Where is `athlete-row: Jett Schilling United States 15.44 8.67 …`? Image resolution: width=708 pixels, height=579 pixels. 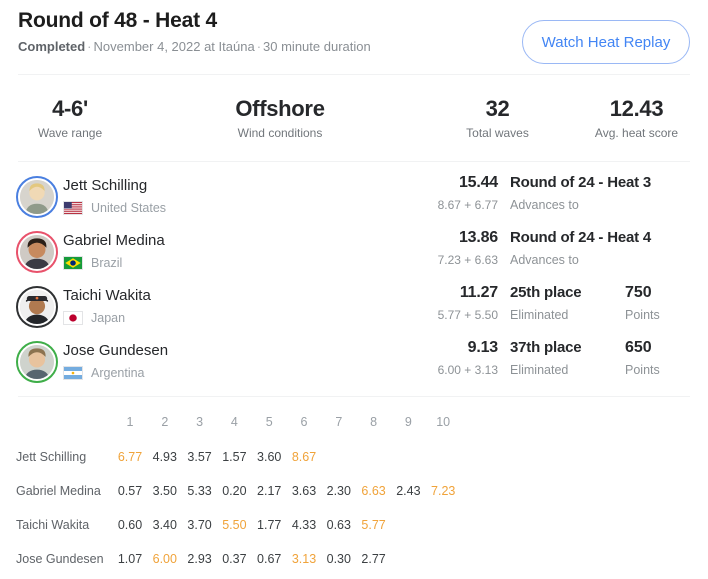 athlete-row: Jett Schilling United States 15.44 8.67 … is located at coordinates (354, 199).